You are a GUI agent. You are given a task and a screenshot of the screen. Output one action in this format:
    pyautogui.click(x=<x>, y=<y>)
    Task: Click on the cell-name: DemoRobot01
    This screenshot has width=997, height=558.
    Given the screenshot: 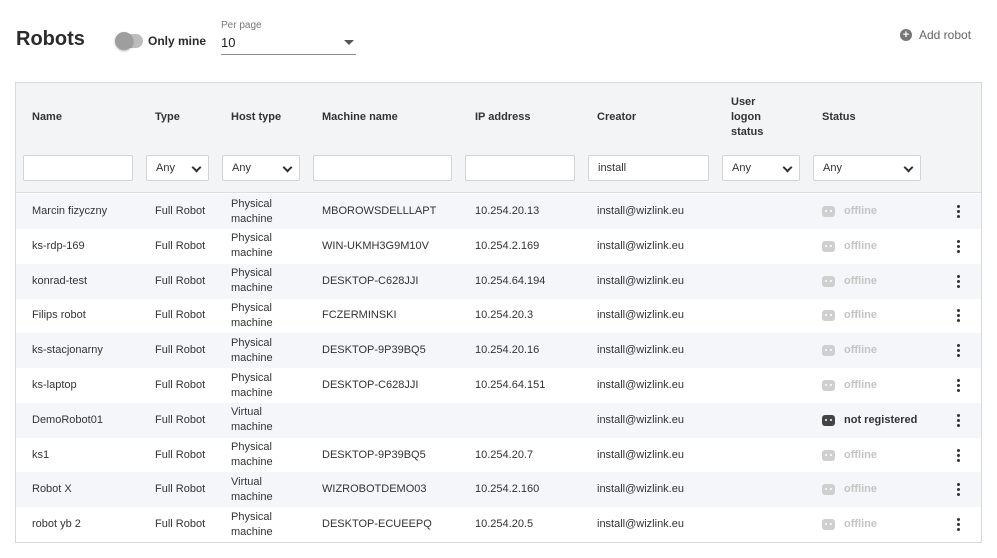 What is the action you would take?
    pyautogui.click(x=67, y=419)
    